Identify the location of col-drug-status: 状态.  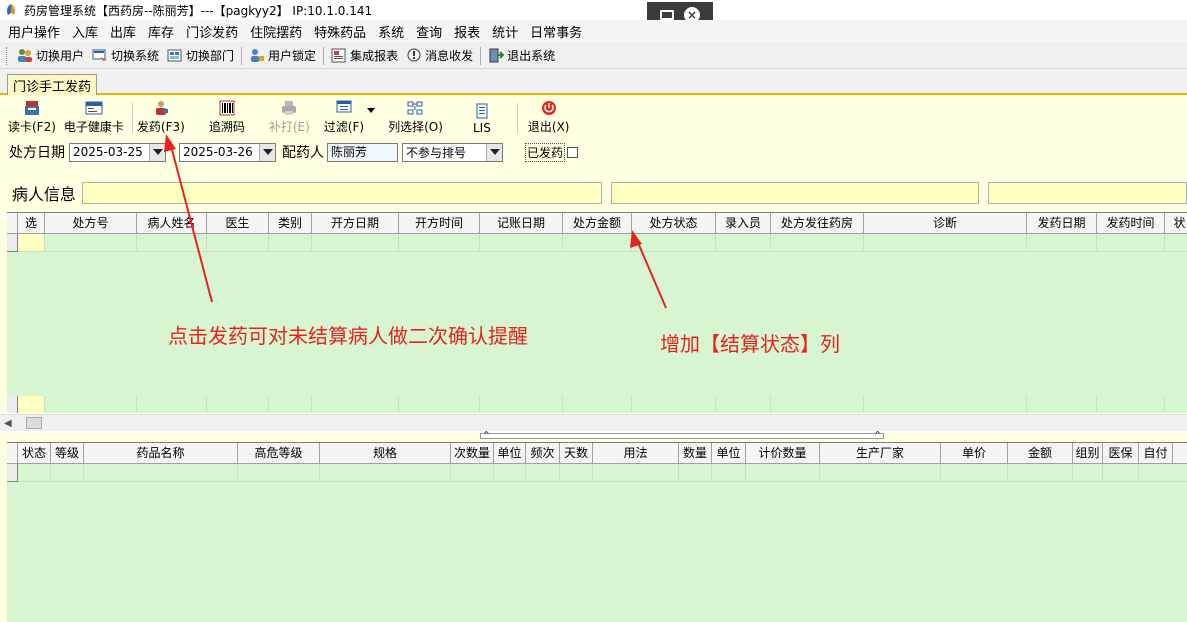
(34, 453).